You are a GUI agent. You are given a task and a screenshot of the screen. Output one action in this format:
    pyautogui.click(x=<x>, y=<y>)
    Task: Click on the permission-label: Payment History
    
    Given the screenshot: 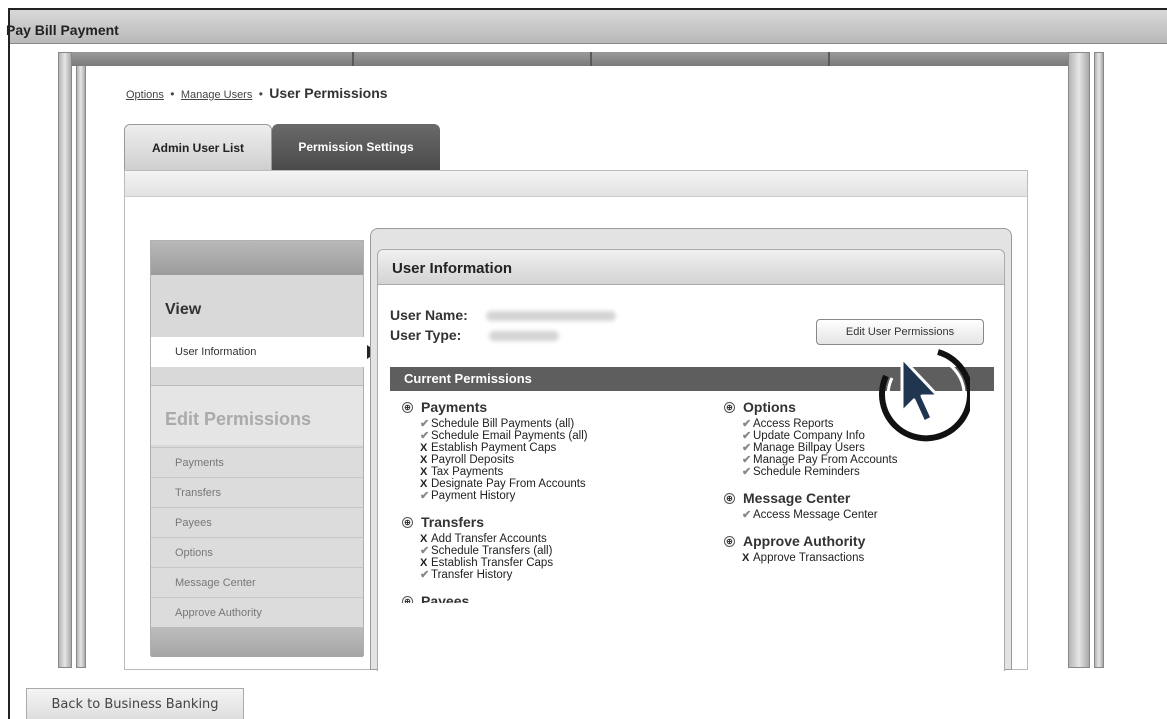 What is the action you would take?
    pyautogui.click(x=473, y=496)
    